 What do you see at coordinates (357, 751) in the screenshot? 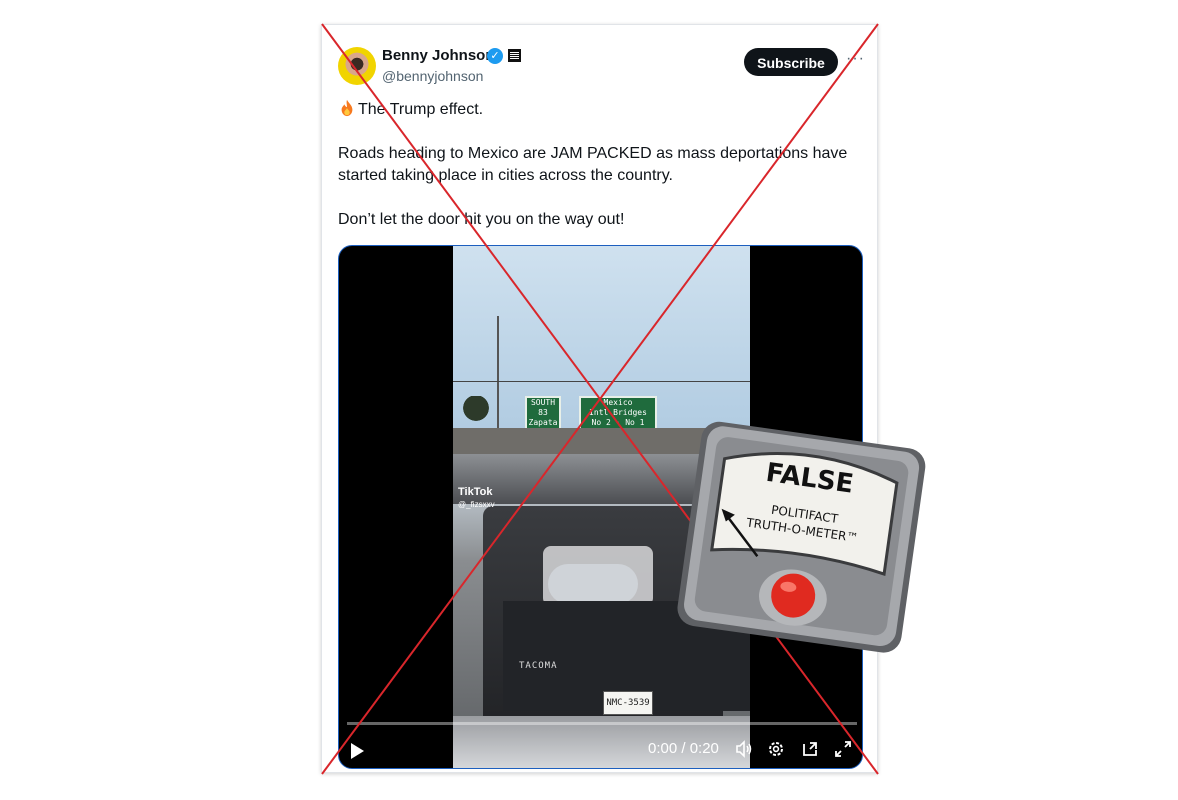
I see `play-icon` at bounding box center [357, 751].